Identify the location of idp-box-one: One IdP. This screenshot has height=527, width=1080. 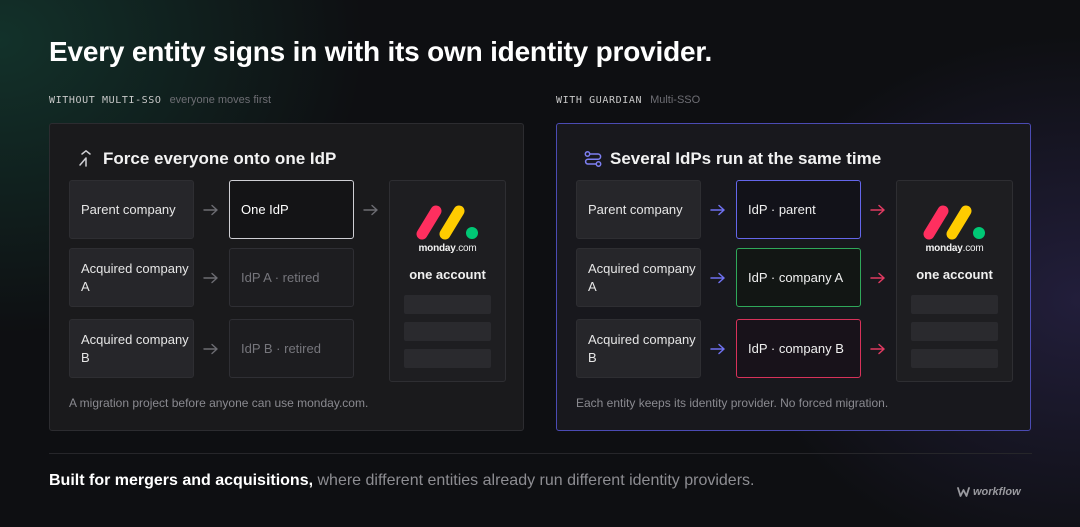
(291, 209).